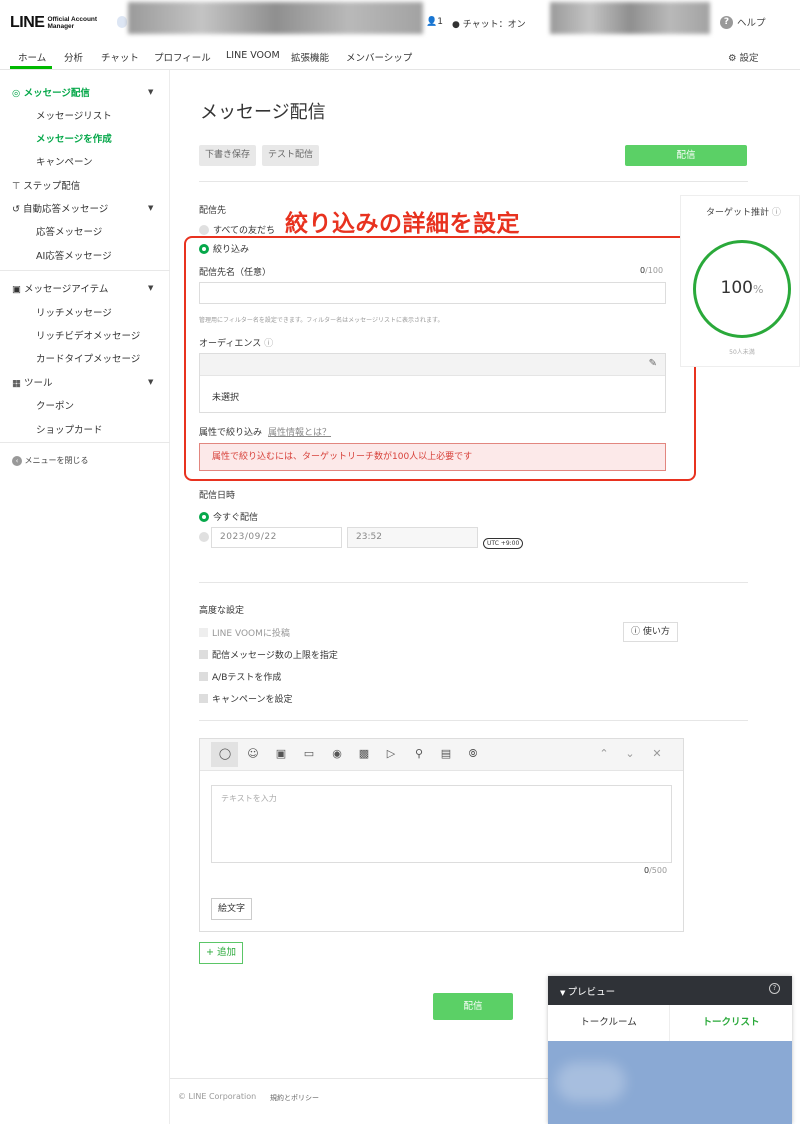 Image resolution: width=800 pixels, height=1124 pixels. Describe the element at coordinates (412, 537) in the screenshot. I see `time-input: 23:52` at that location.